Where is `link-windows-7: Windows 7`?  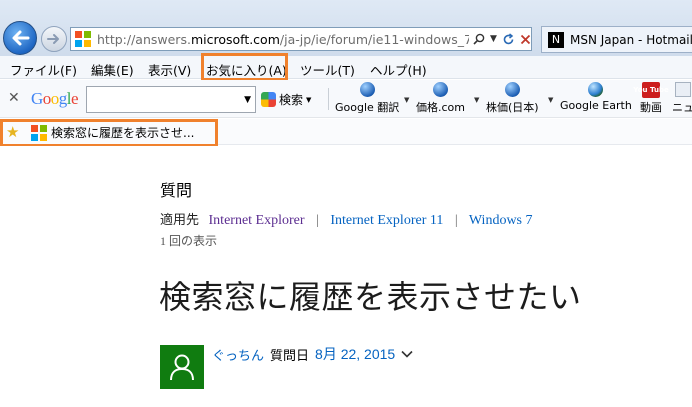 link-windows-7: Windows 7 is located at coordinates (501, 220).